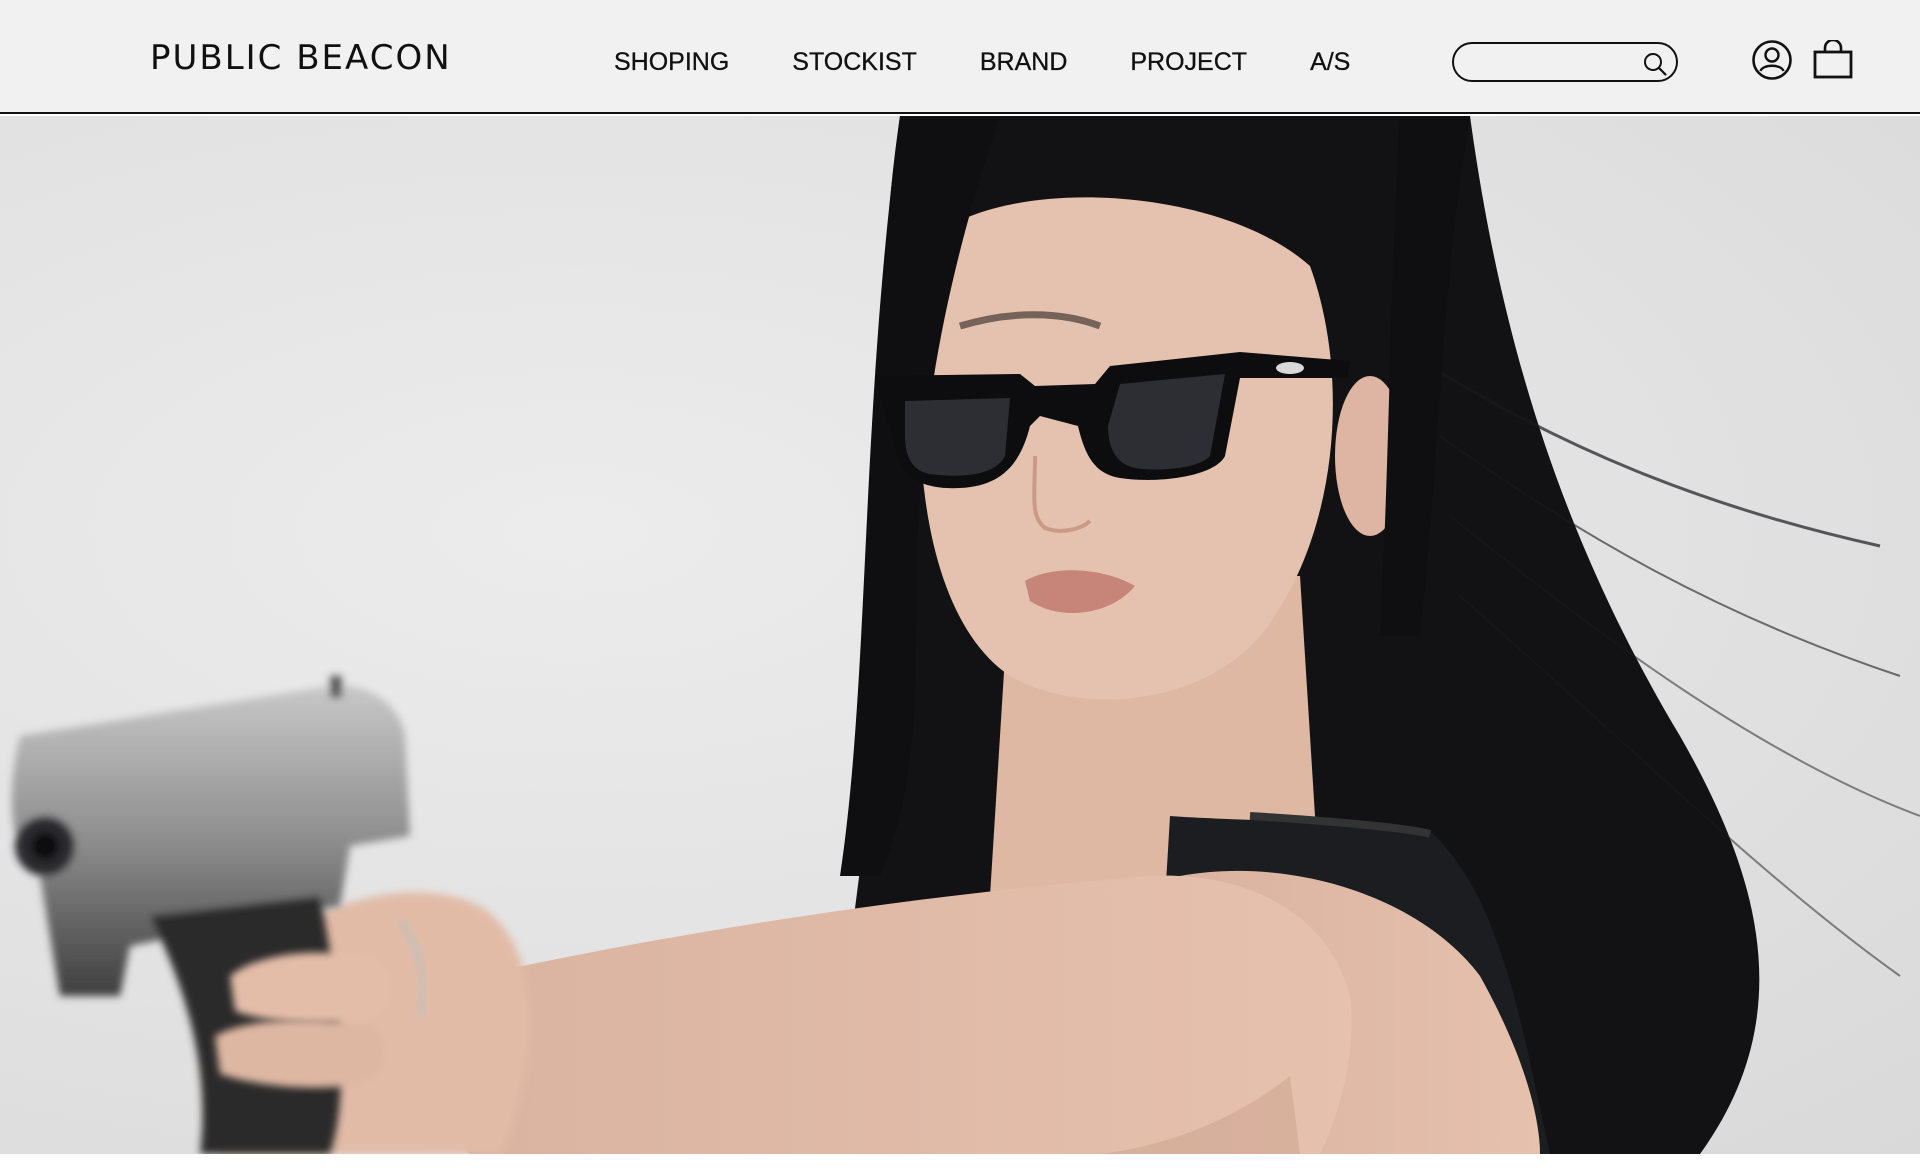 This screenshot has height=1170, width=1920. Describe the element at coordinates (1655, 64) in the screenshot. I see `search-icon` at that location.